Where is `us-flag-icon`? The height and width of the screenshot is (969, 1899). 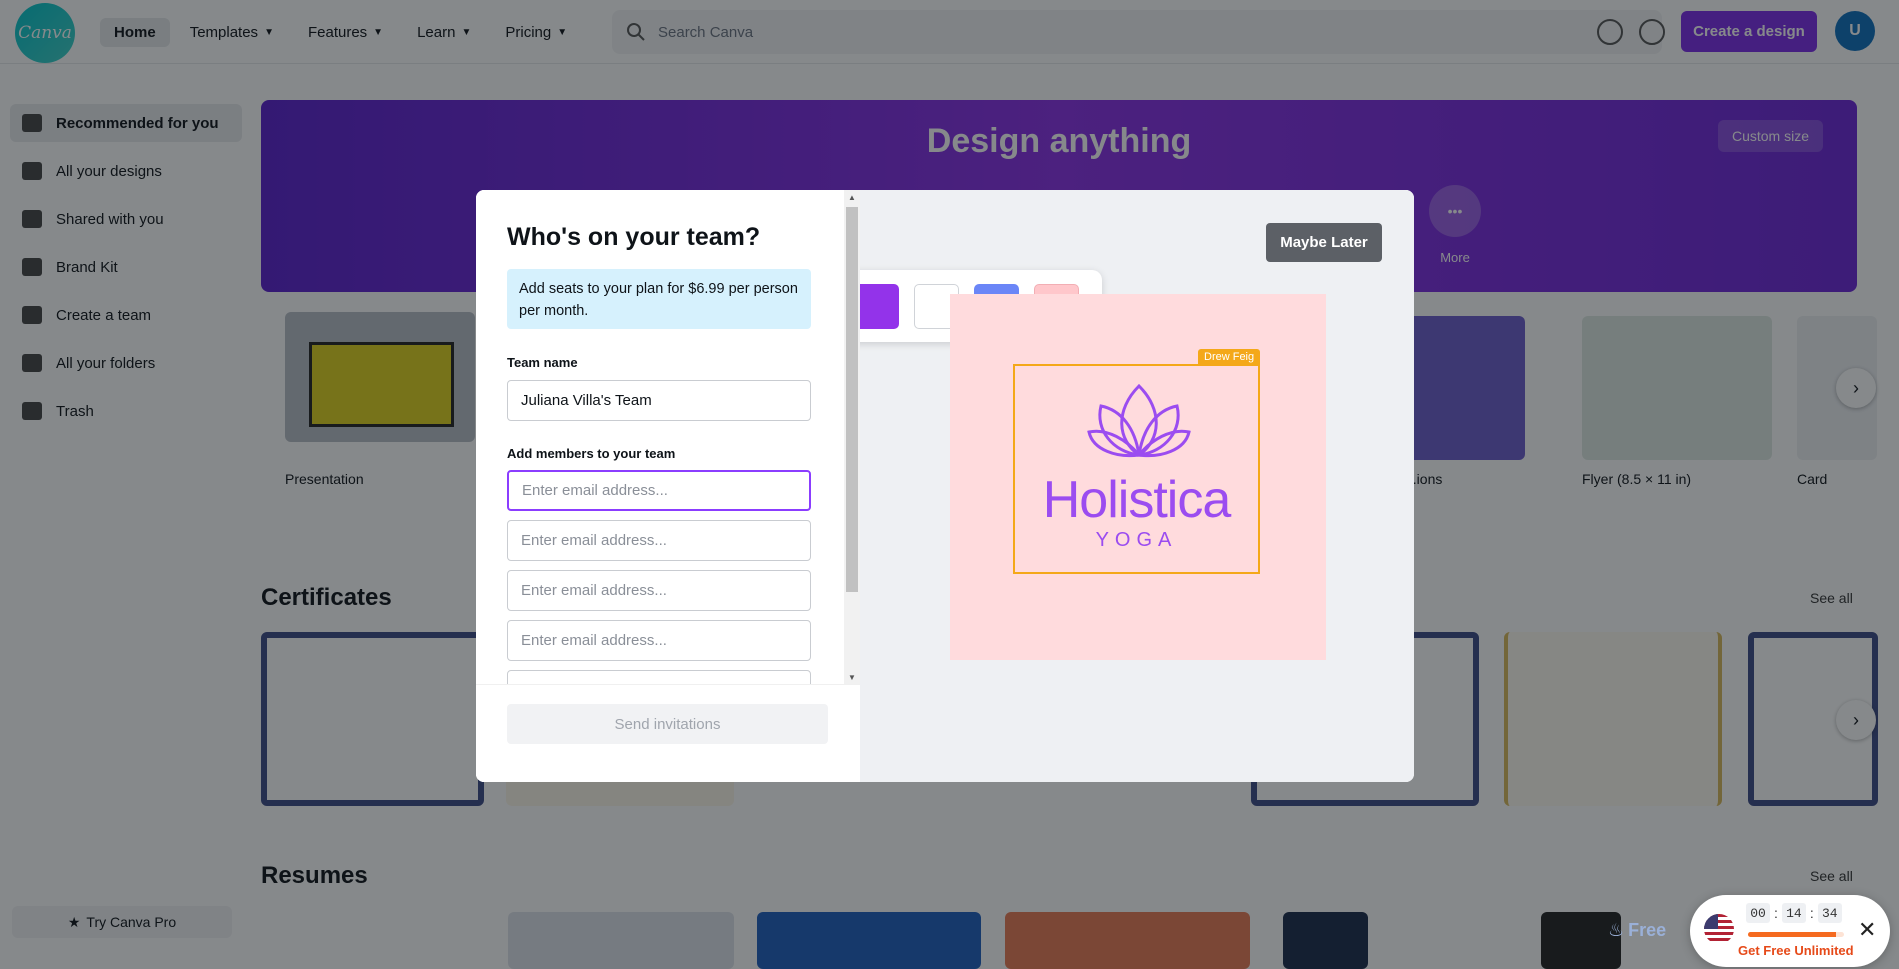 us-flag-icon is located at coordinates (1719, 929).